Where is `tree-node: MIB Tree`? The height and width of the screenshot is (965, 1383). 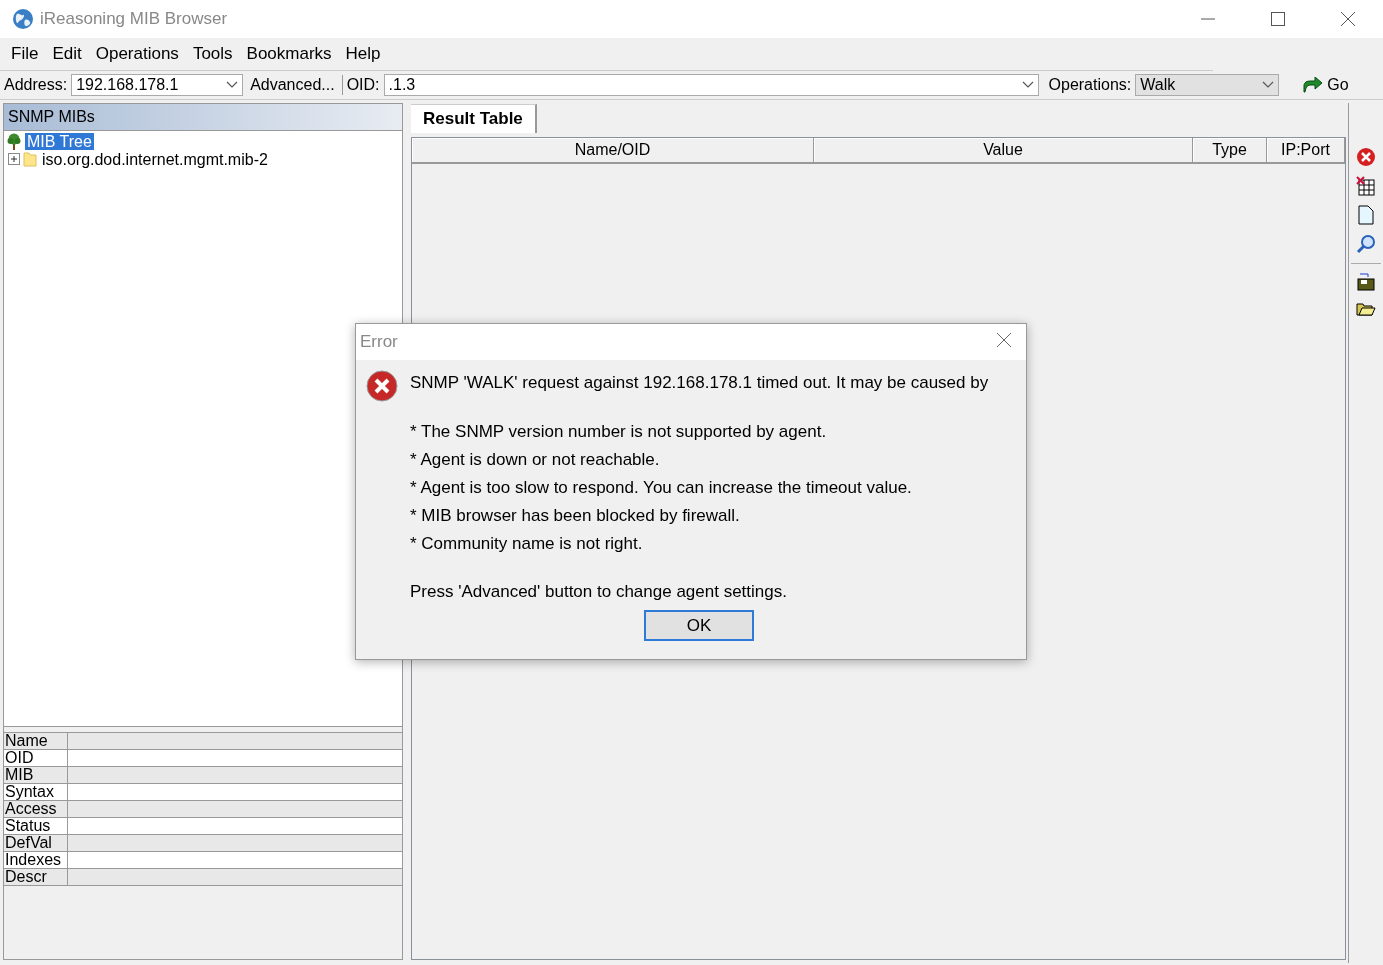 tree-node: MIB Tree is located at coordinates (59, 141).